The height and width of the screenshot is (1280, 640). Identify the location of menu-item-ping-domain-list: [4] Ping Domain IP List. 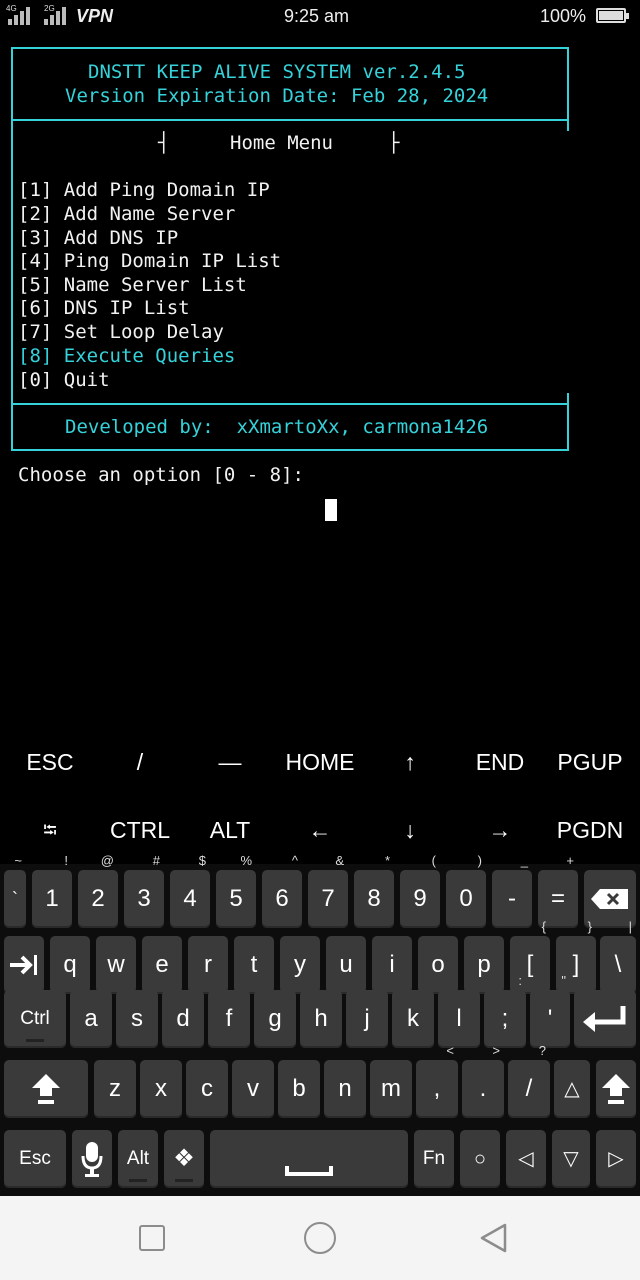
(150, 261).